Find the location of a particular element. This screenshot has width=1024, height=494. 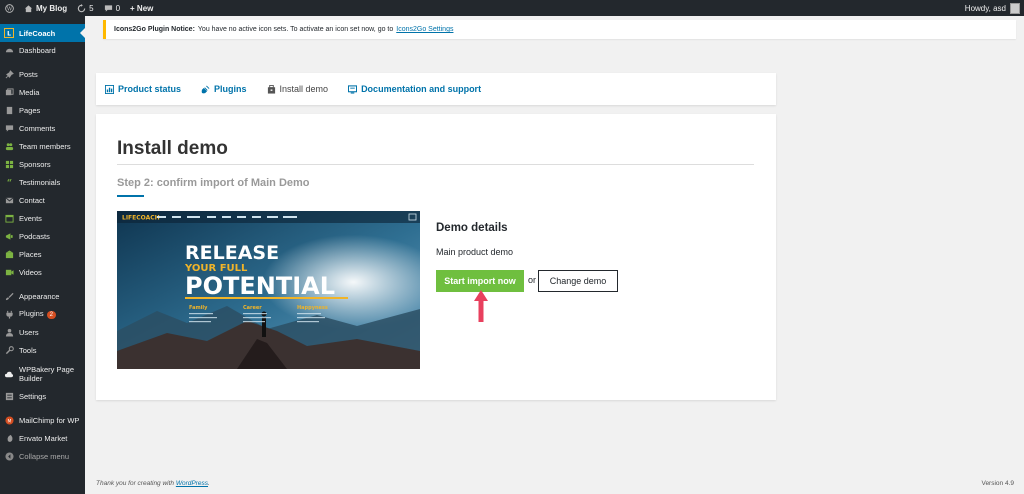

sidebar-item-label: MailChimp for WP is located at coordinates (49, 420).